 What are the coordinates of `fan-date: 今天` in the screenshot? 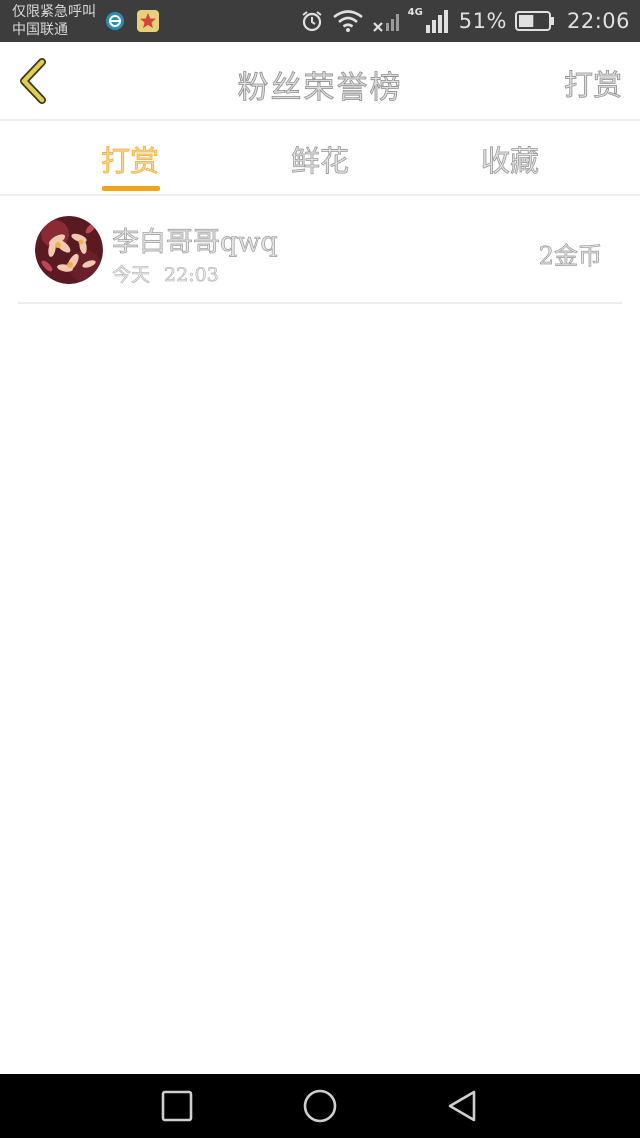 It's located at (131, 275).